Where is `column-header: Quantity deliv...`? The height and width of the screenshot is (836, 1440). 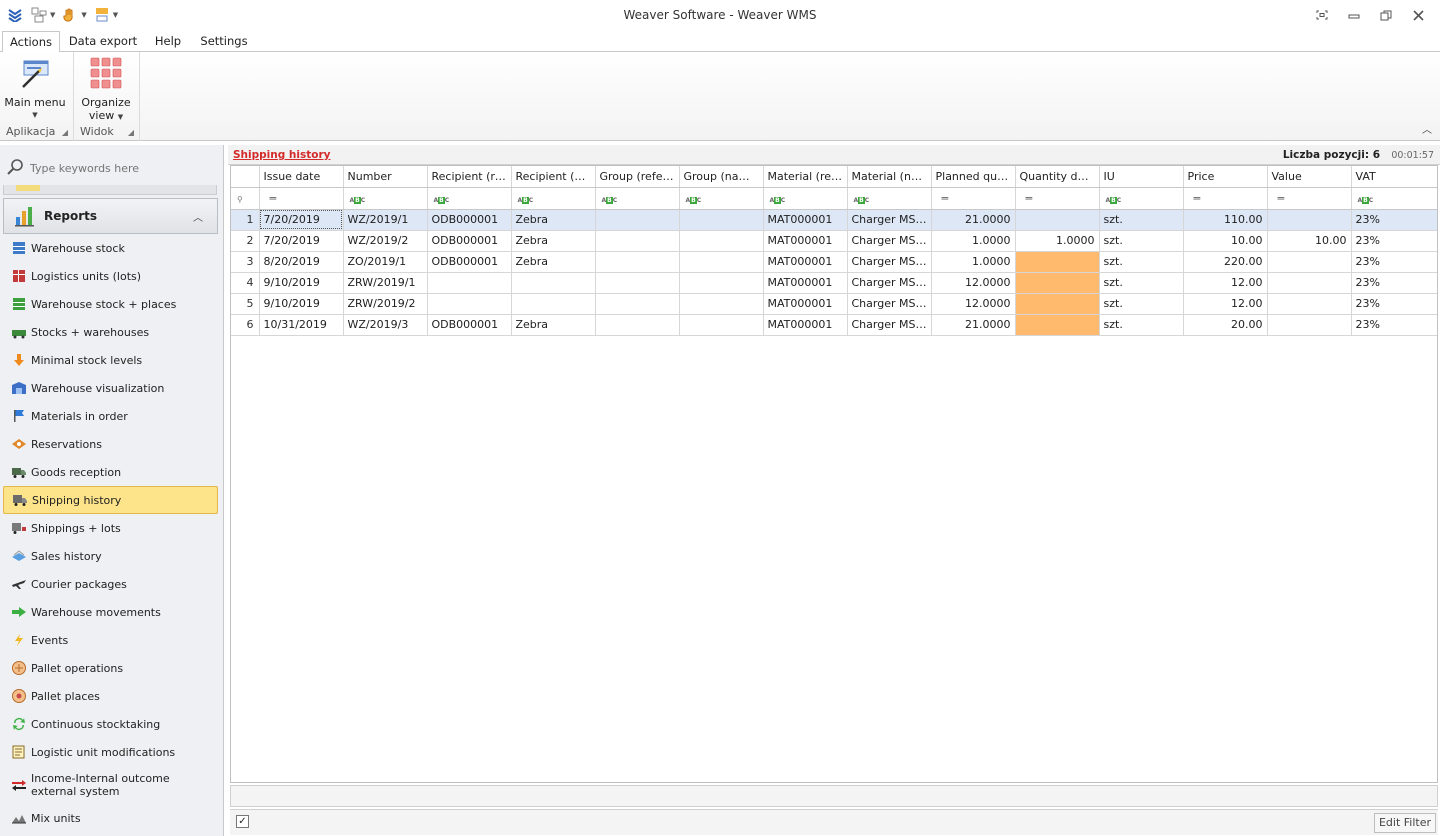
column-header: Quantity deliv... is located at coordinates (1057, 177).